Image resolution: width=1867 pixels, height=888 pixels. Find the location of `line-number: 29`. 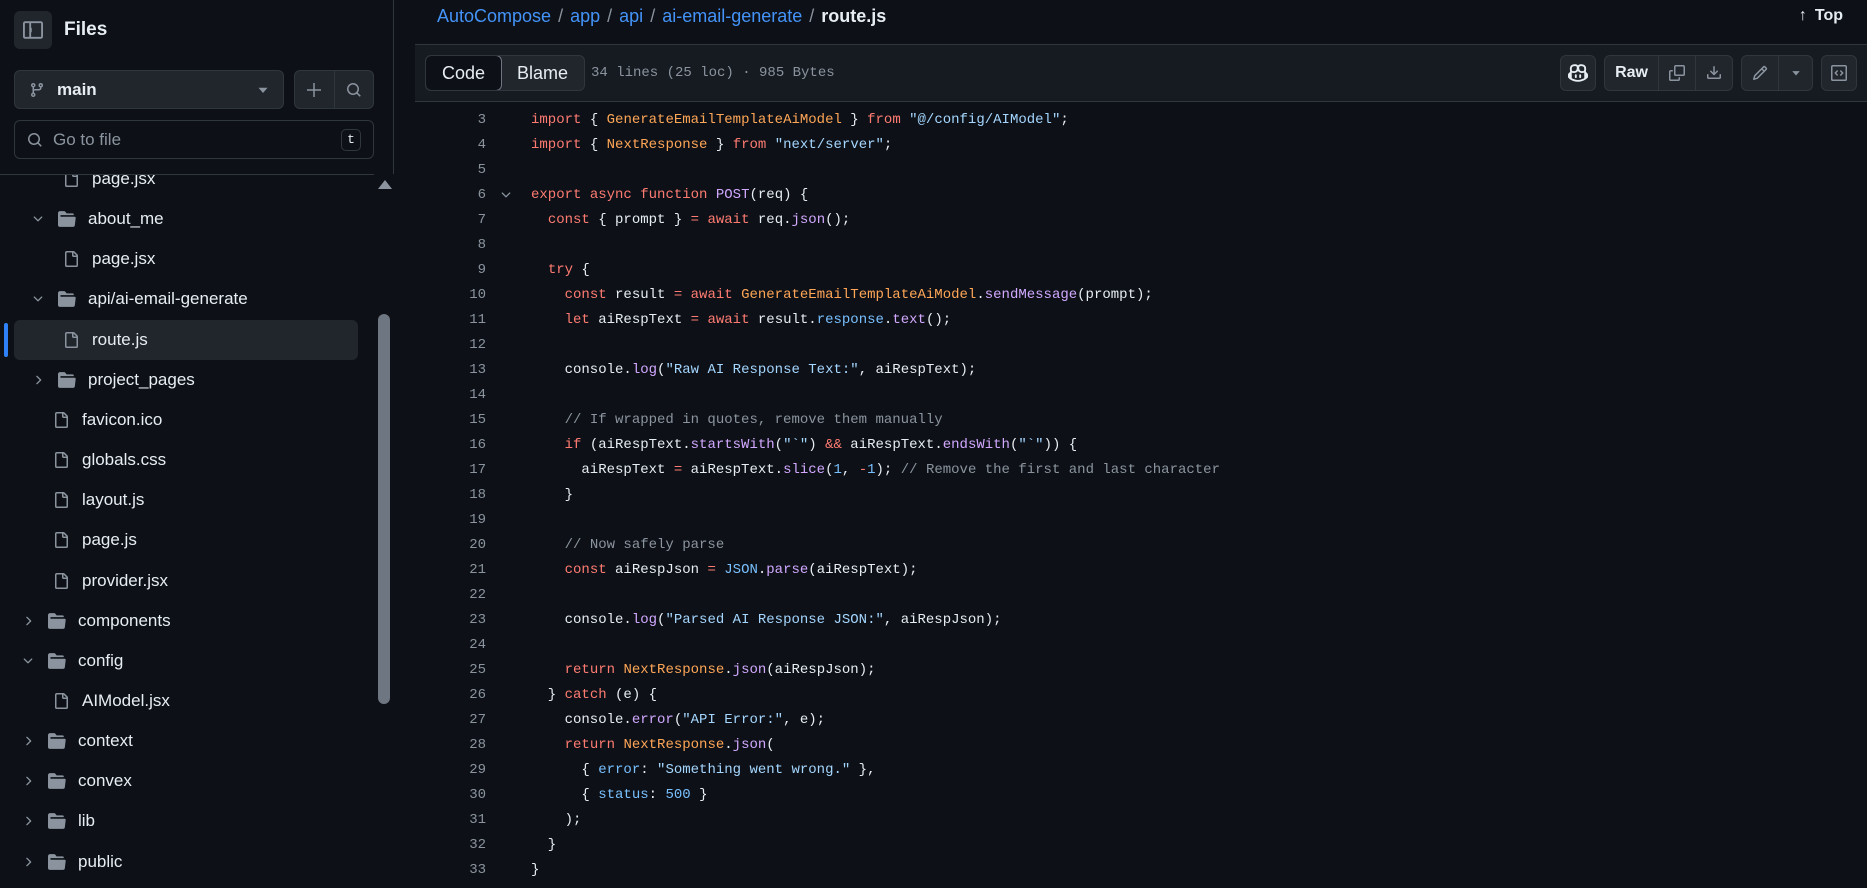

line-number: 29 is located at coordinates (450, 770).